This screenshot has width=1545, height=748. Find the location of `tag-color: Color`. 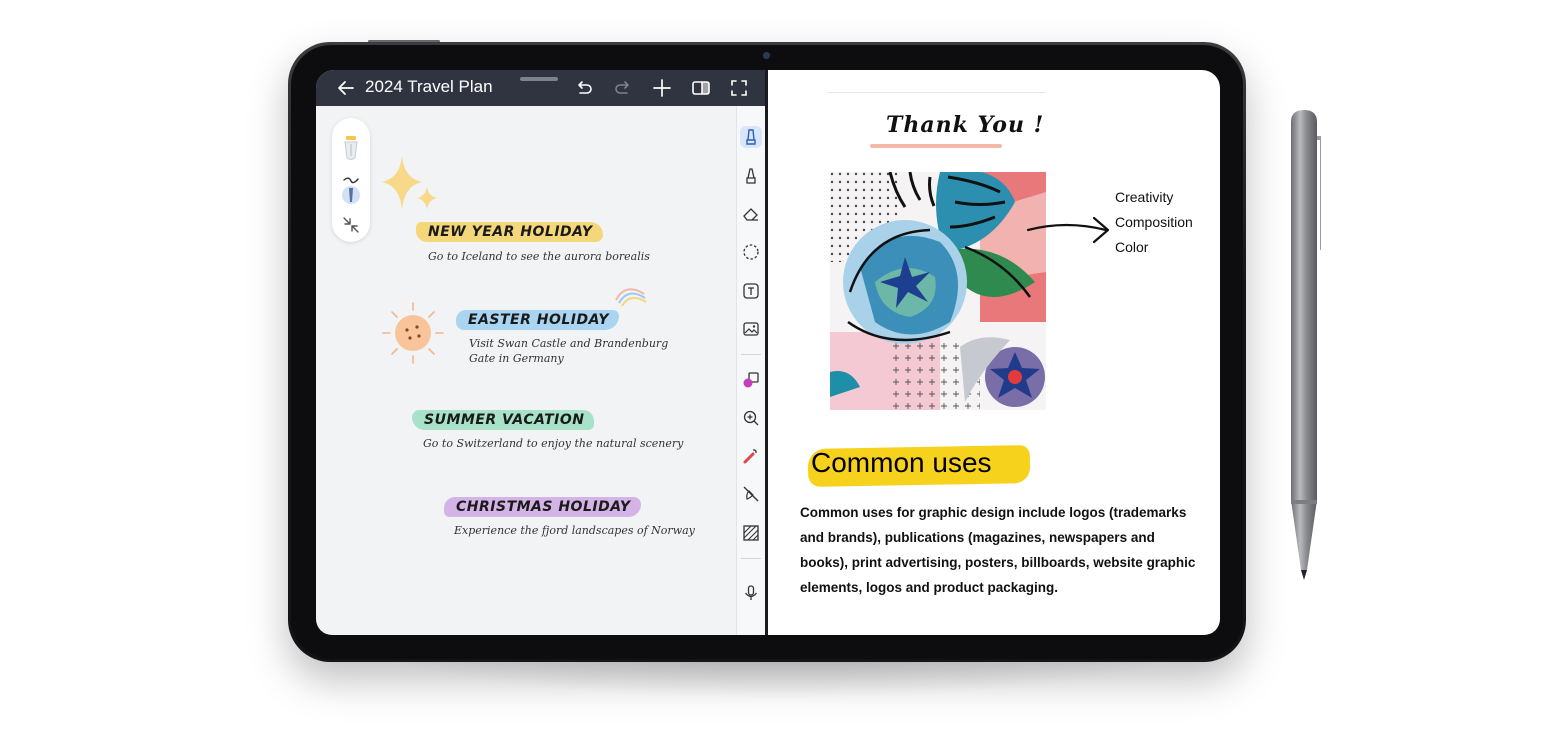

tag-color: Color is located at coordinates (1132, 247).